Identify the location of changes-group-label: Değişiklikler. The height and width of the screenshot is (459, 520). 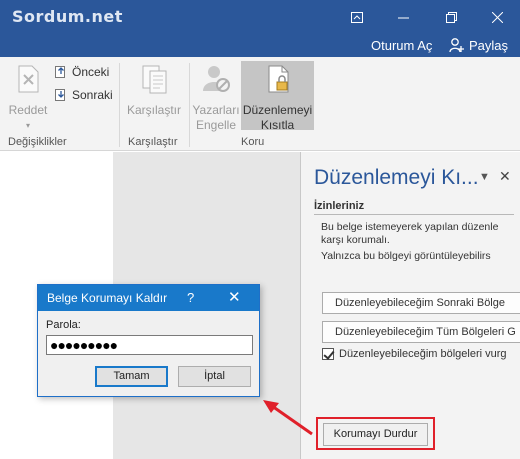
(37, 142).